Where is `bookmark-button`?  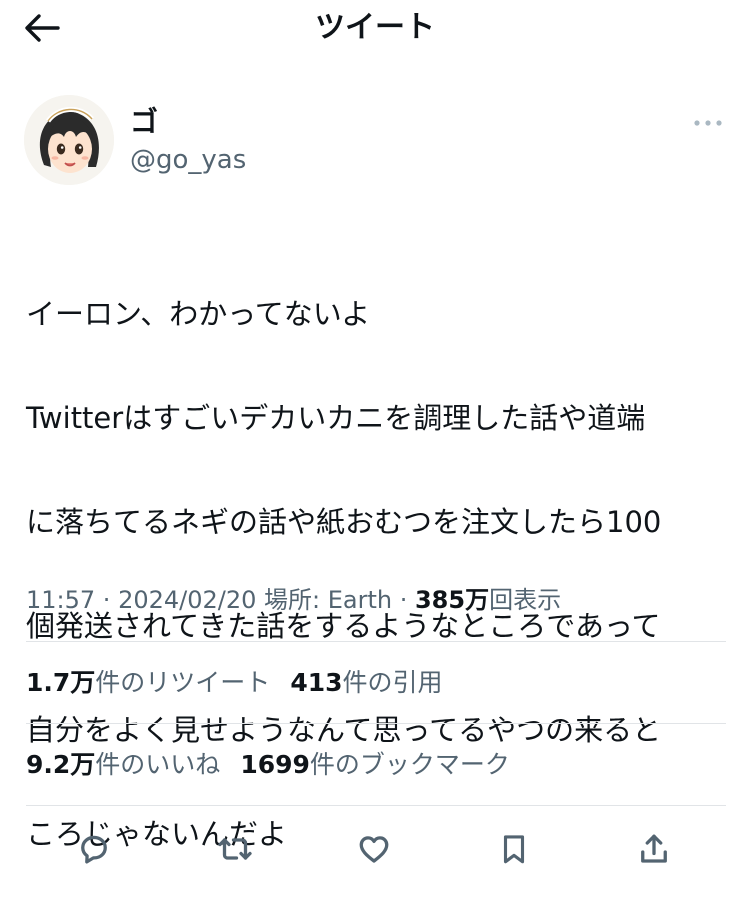
bookmark-button is located at coordinates (514, 849).